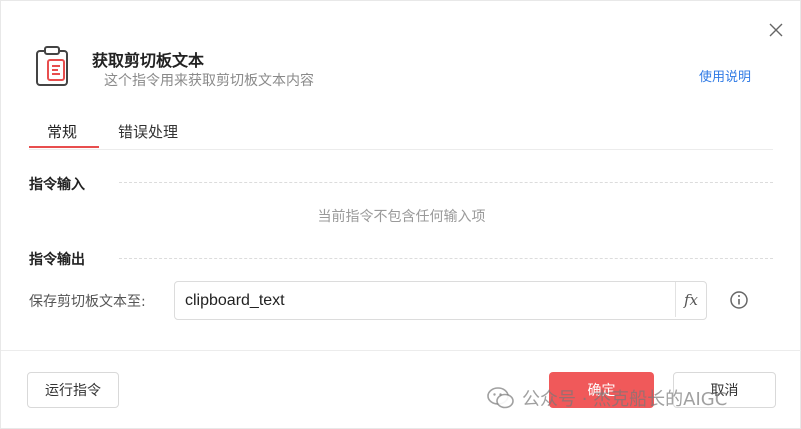  I want to click on active-tab-indicator, so click(64, 147).